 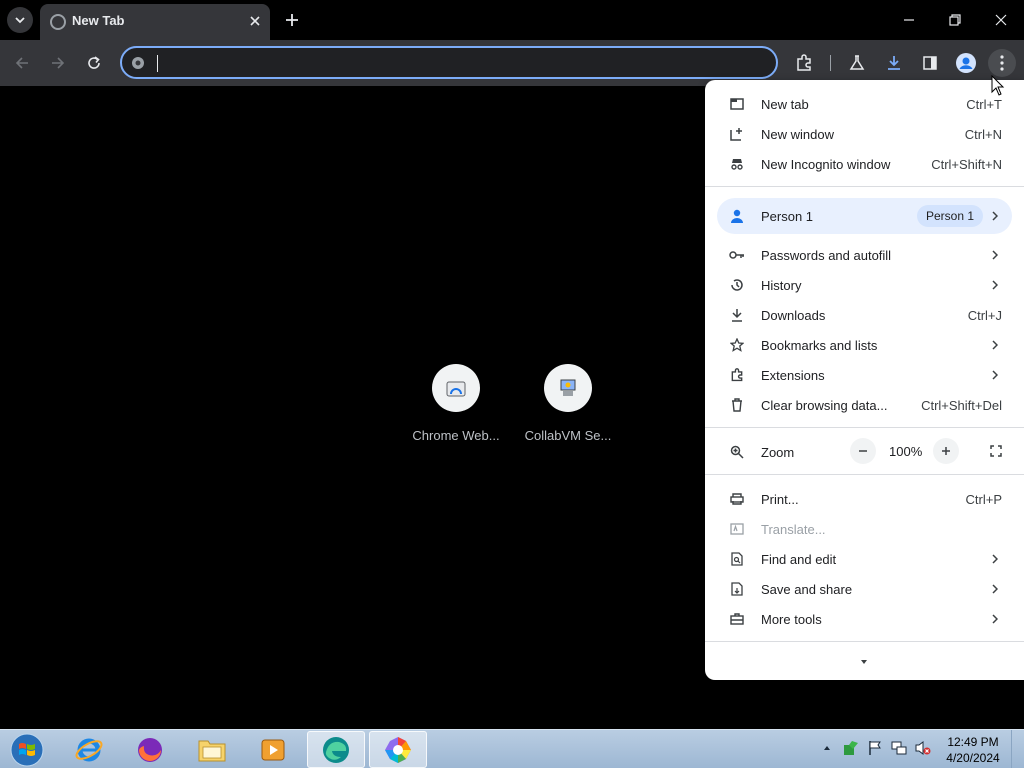 I want to click on close-window-button, so click(x=1001, y=20).